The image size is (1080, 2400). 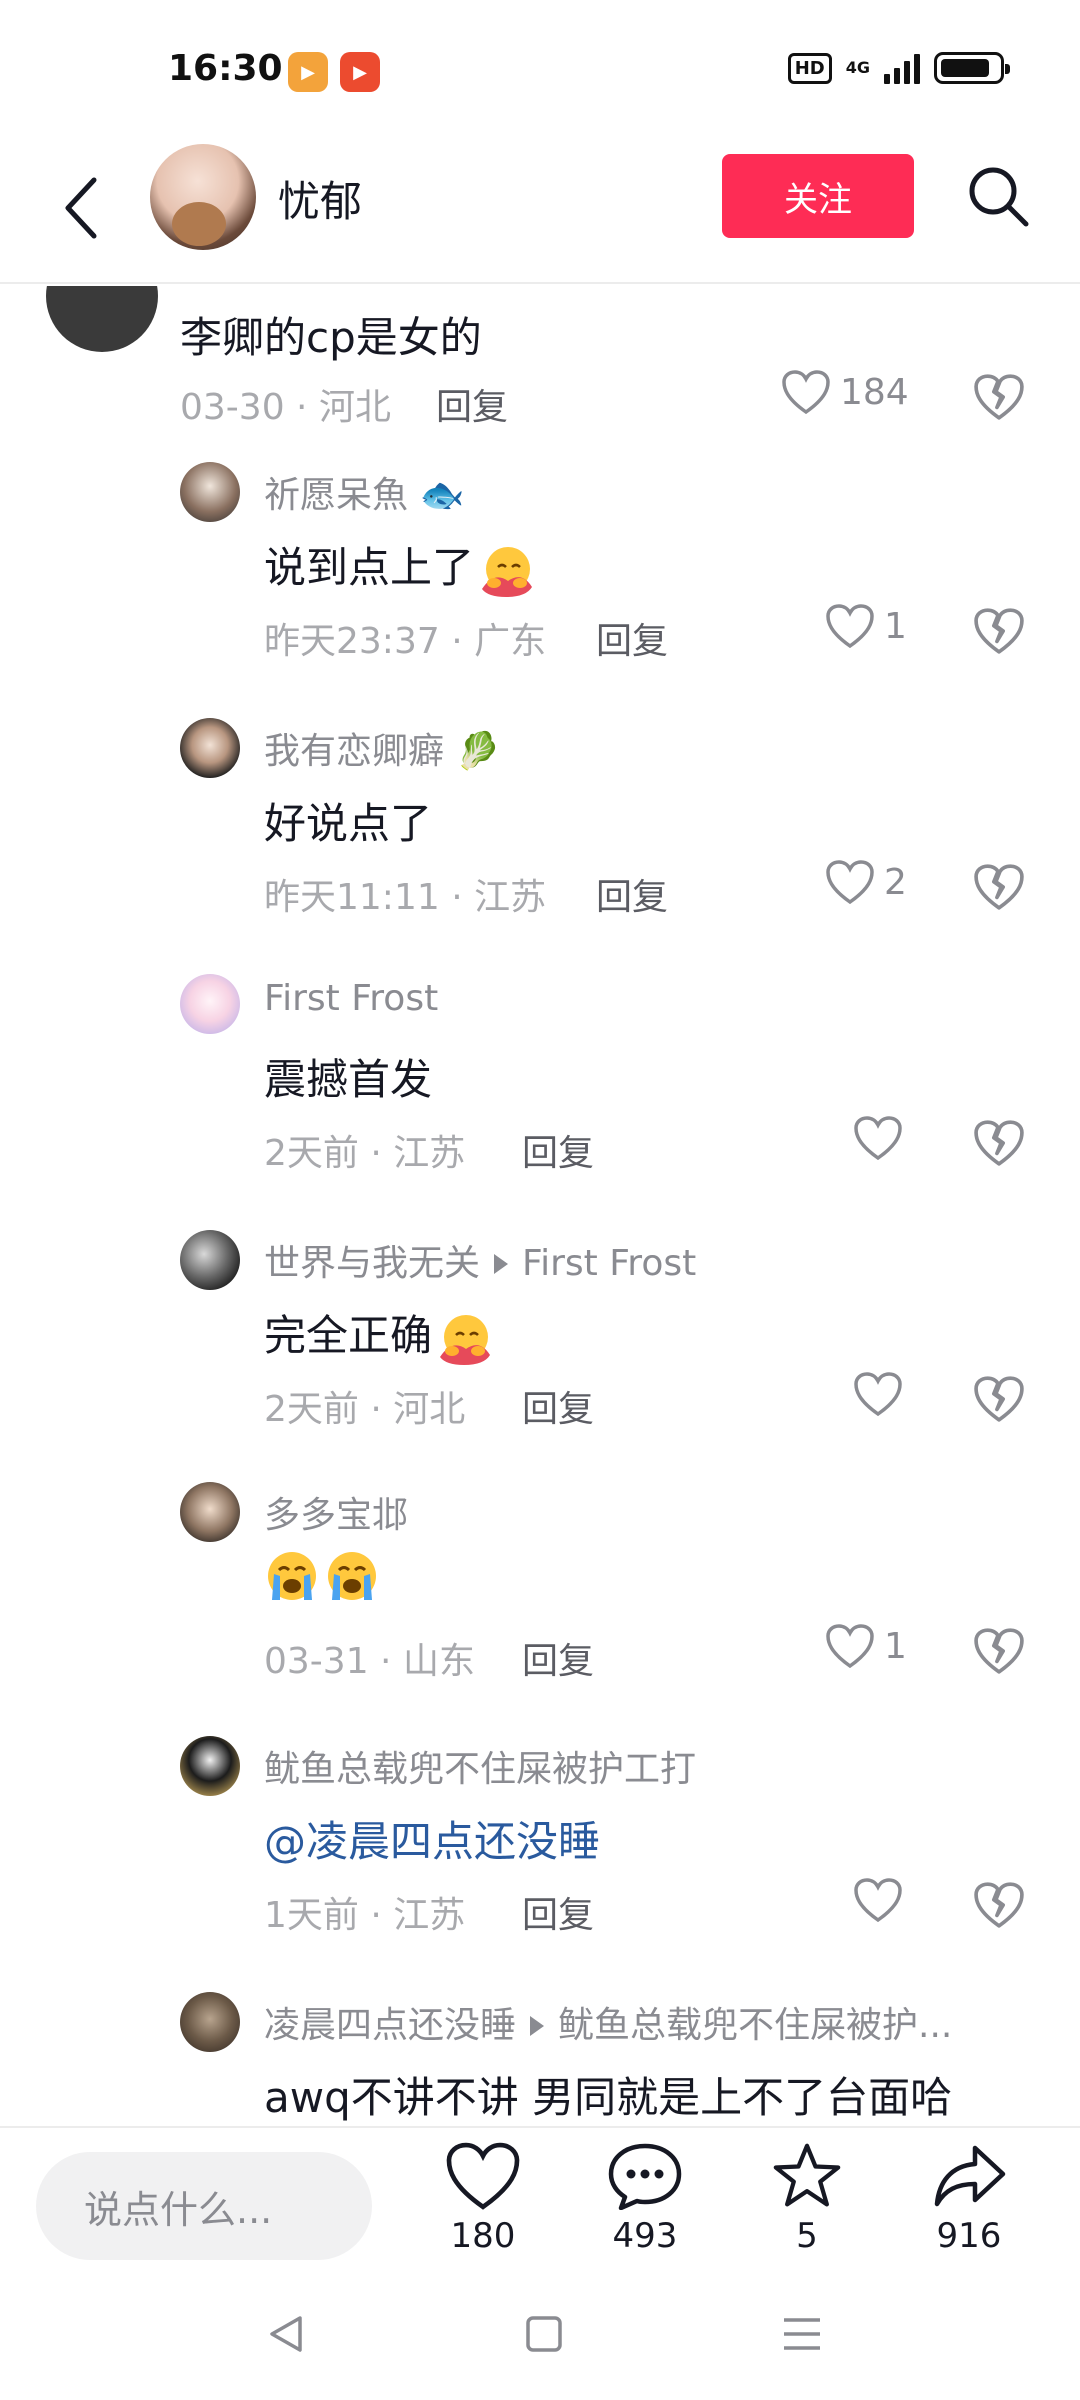 I want to click on nav-home-button, so click(x=544, y=2334).